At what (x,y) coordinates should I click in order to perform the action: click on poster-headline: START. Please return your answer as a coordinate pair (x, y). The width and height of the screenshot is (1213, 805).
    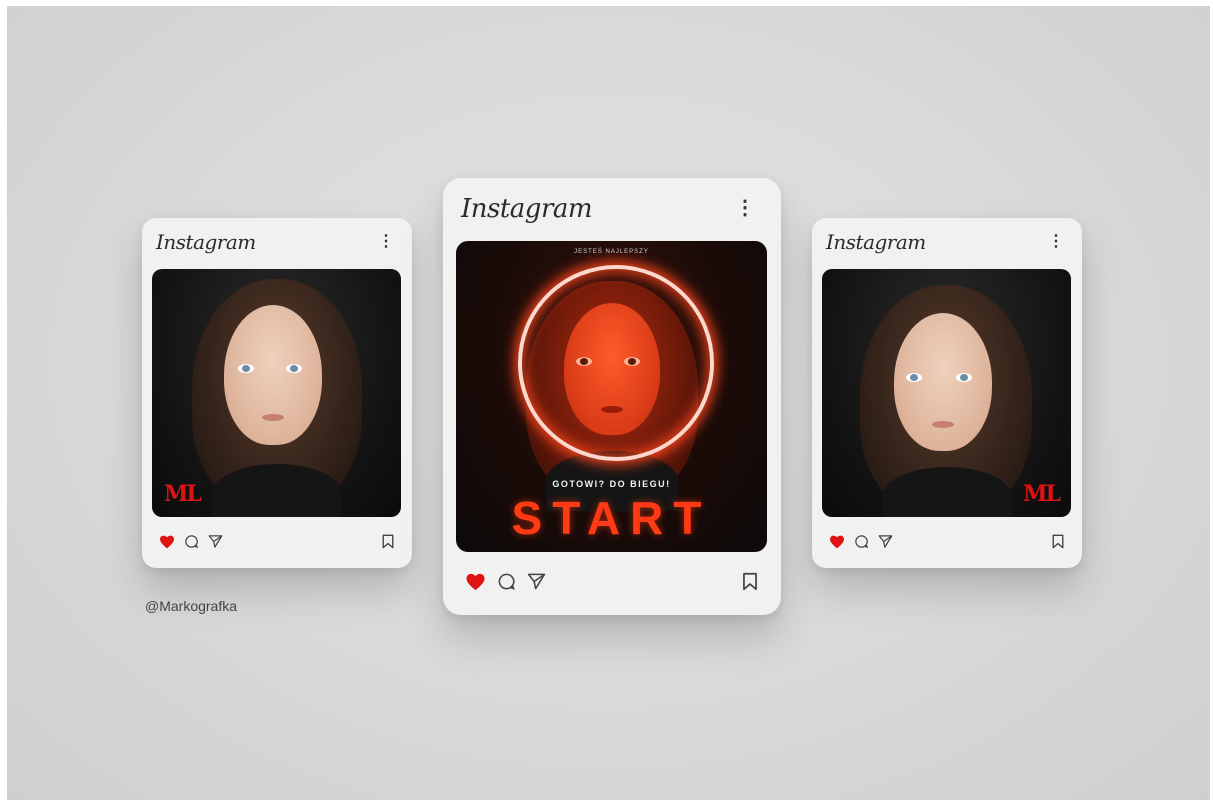
    Looking at the image, I should click on (611, 518).